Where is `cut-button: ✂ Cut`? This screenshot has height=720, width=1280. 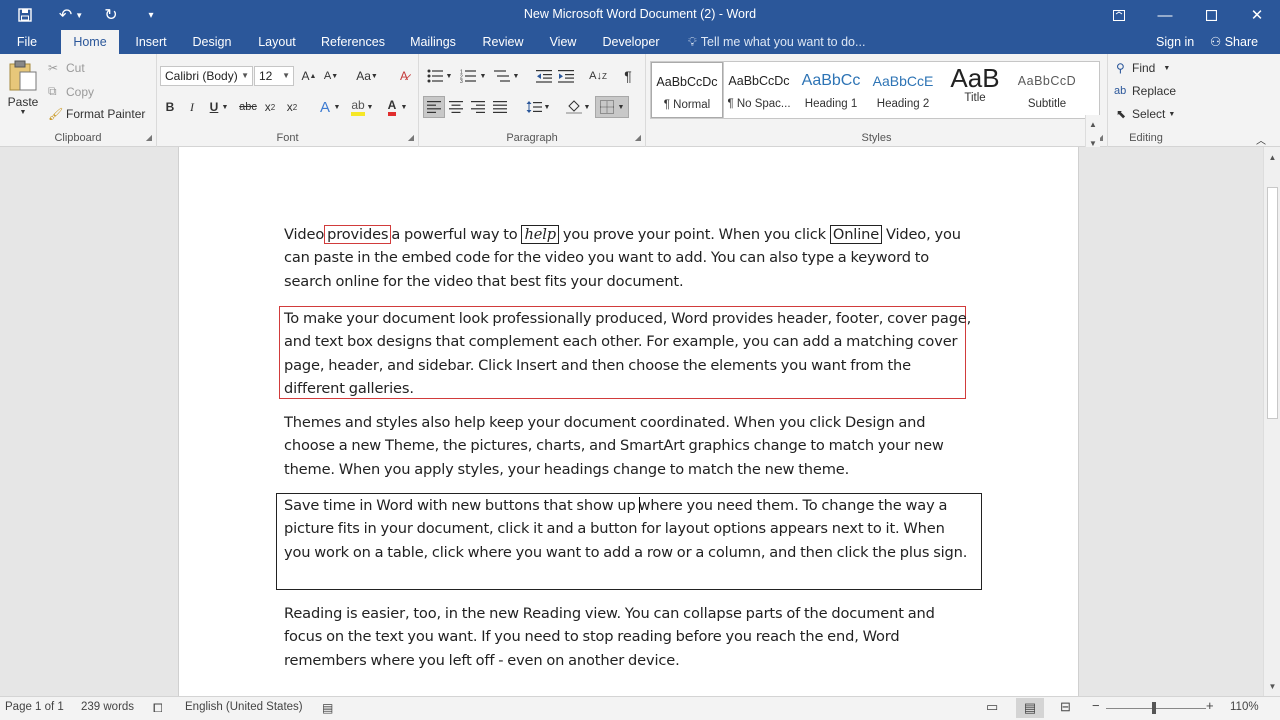
cut-button: ✂ Cut is located at coordinates (66, 68).